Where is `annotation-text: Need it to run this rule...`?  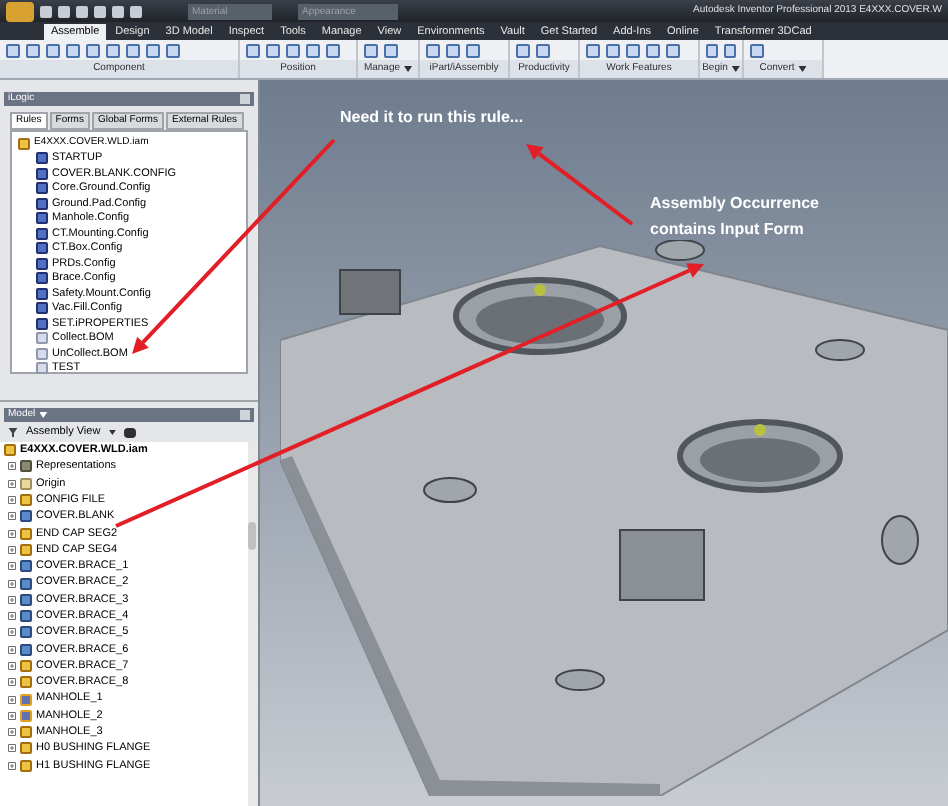 annotation-text: Need it to run this rule... is located at coordinates (432, 118).